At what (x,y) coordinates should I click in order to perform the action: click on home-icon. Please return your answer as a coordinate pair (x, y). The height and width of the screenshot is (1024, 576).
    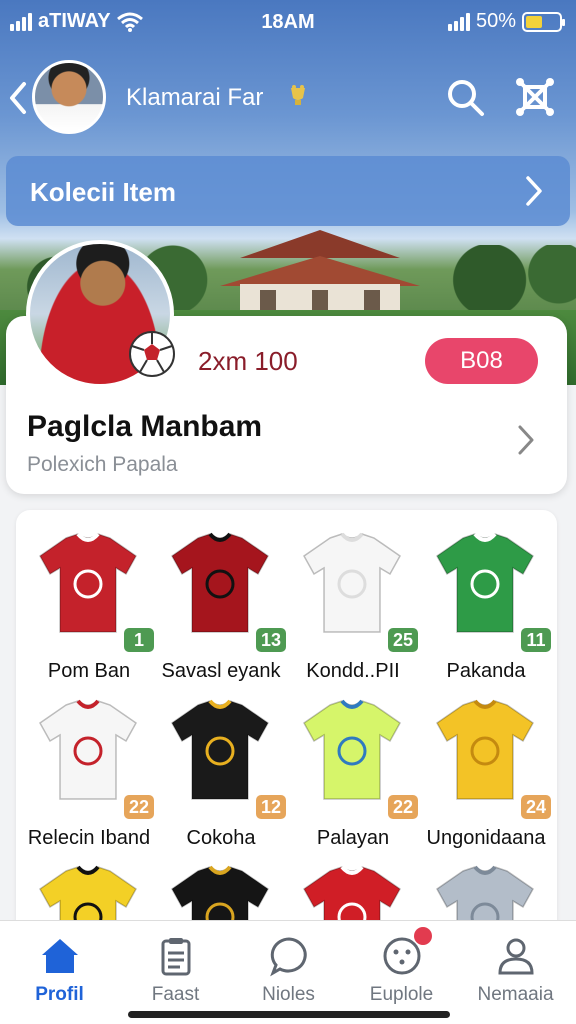
    Looking at the image, I should click on (60, 956).